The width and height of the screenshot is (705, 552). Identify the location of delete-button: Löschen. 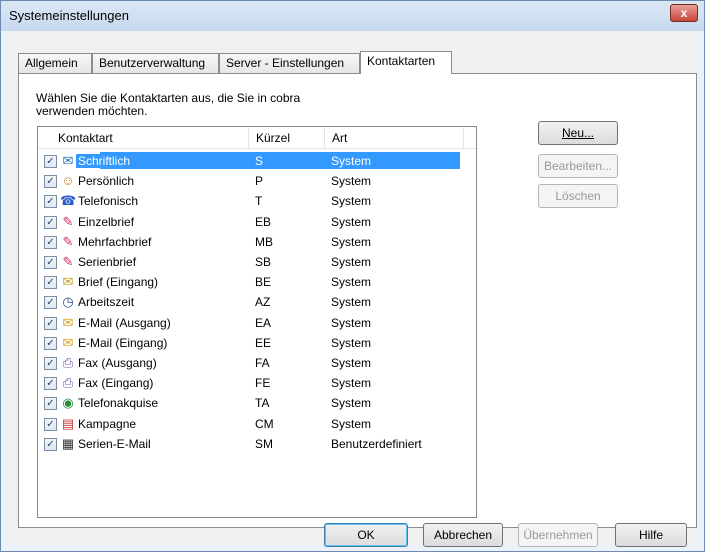
(578, 196).